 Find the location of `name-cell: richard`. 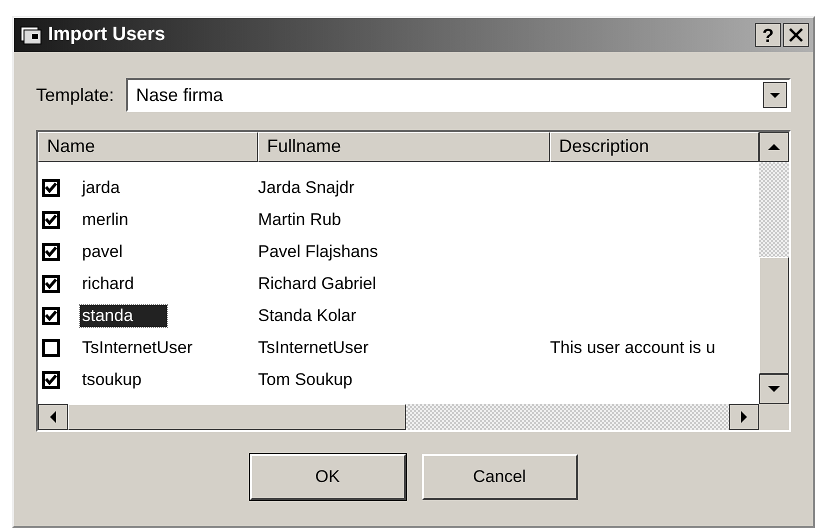

name-cell: richard is located at coordinates (108, 284).